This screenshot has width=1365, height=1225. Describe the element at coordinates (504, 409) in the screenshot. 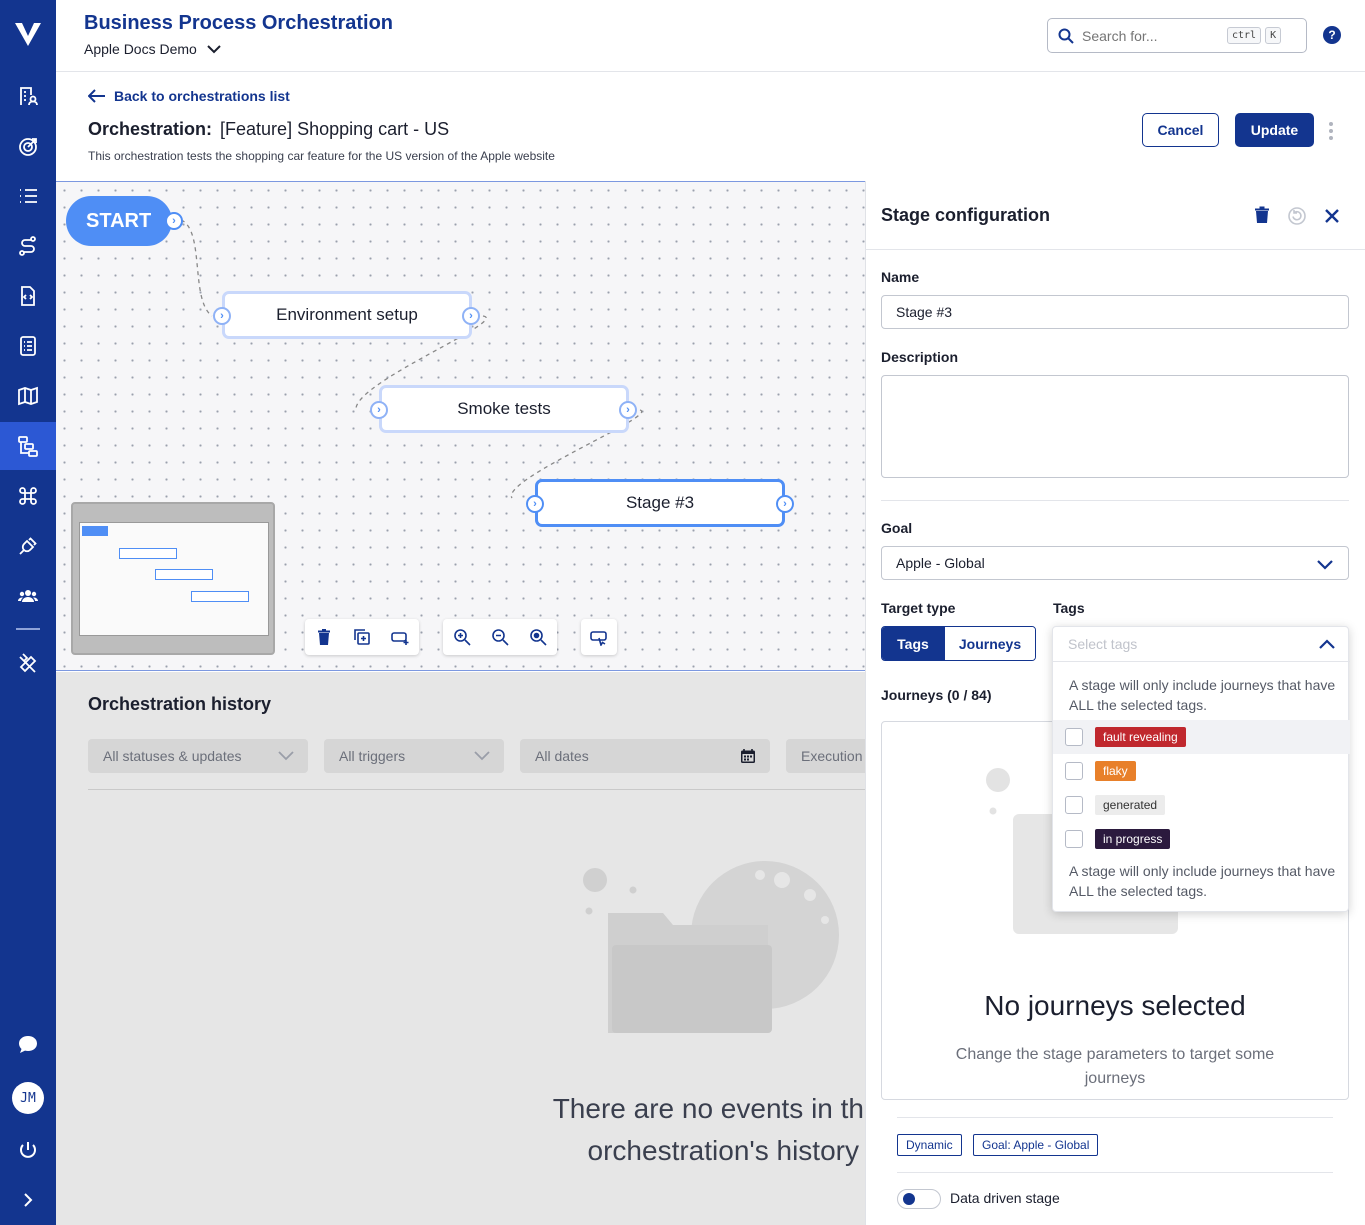

I see `stage-node: Smoke tests` at that location.